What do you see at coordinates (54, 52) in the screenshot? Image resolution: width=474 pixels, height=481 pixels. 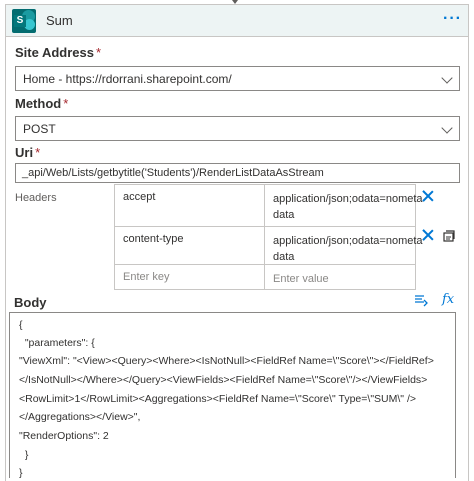 I see `site-address-label-text: Site Address` at bounding box center [54, 52].